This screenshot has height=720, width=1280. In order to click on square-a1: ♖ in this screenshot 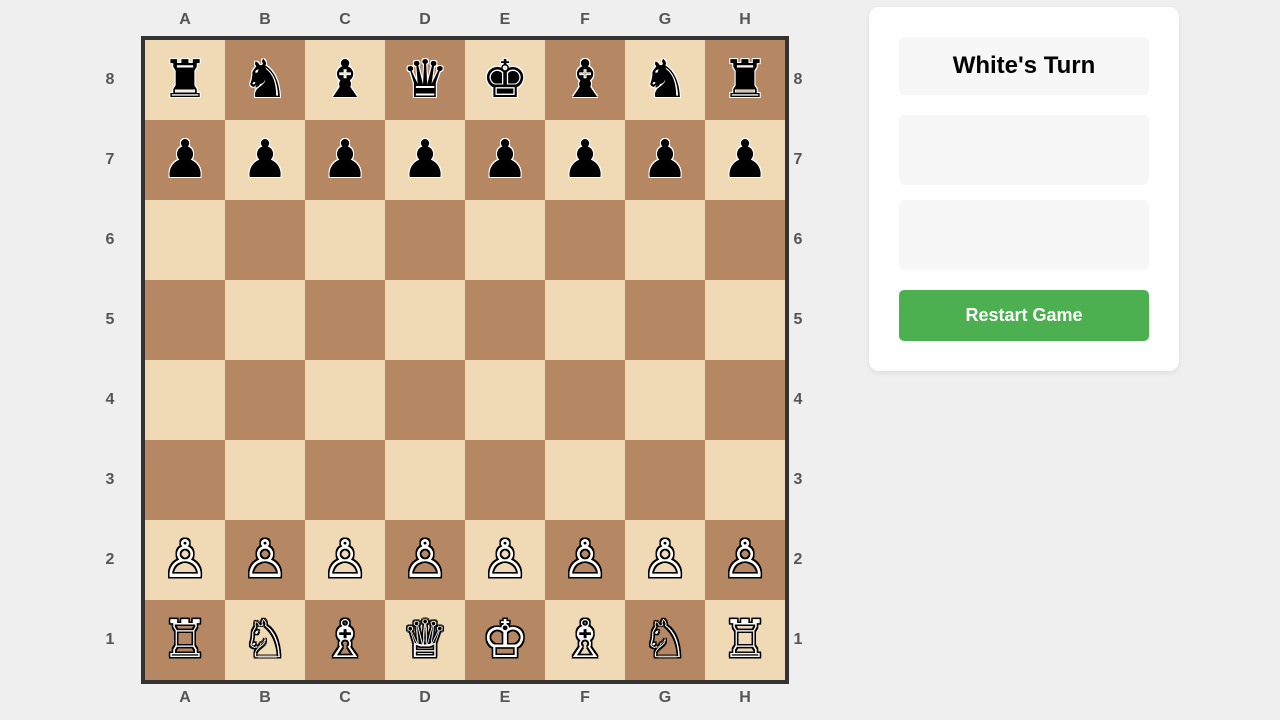, I will do `click(185, 640)`.